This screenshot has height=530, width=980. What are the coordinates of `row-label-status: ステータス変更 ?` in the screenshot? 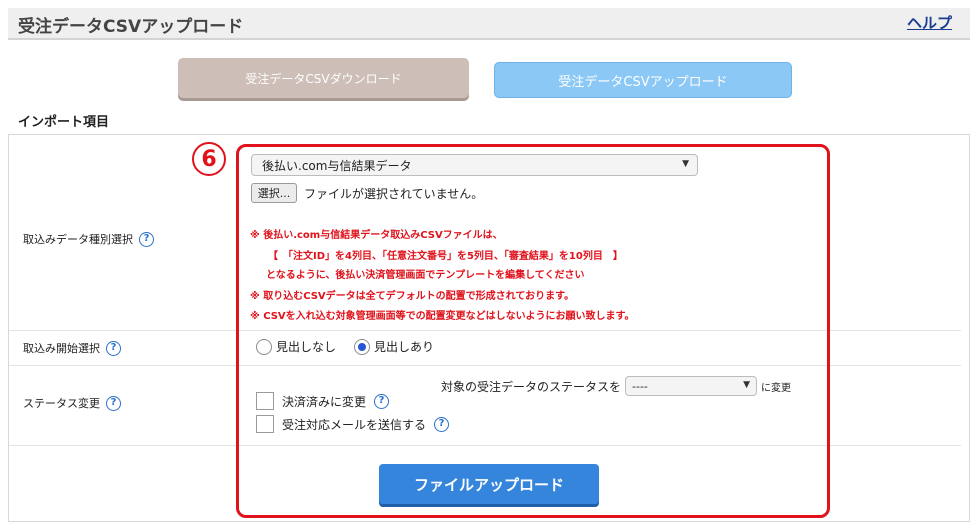 It's located at (72, 403).